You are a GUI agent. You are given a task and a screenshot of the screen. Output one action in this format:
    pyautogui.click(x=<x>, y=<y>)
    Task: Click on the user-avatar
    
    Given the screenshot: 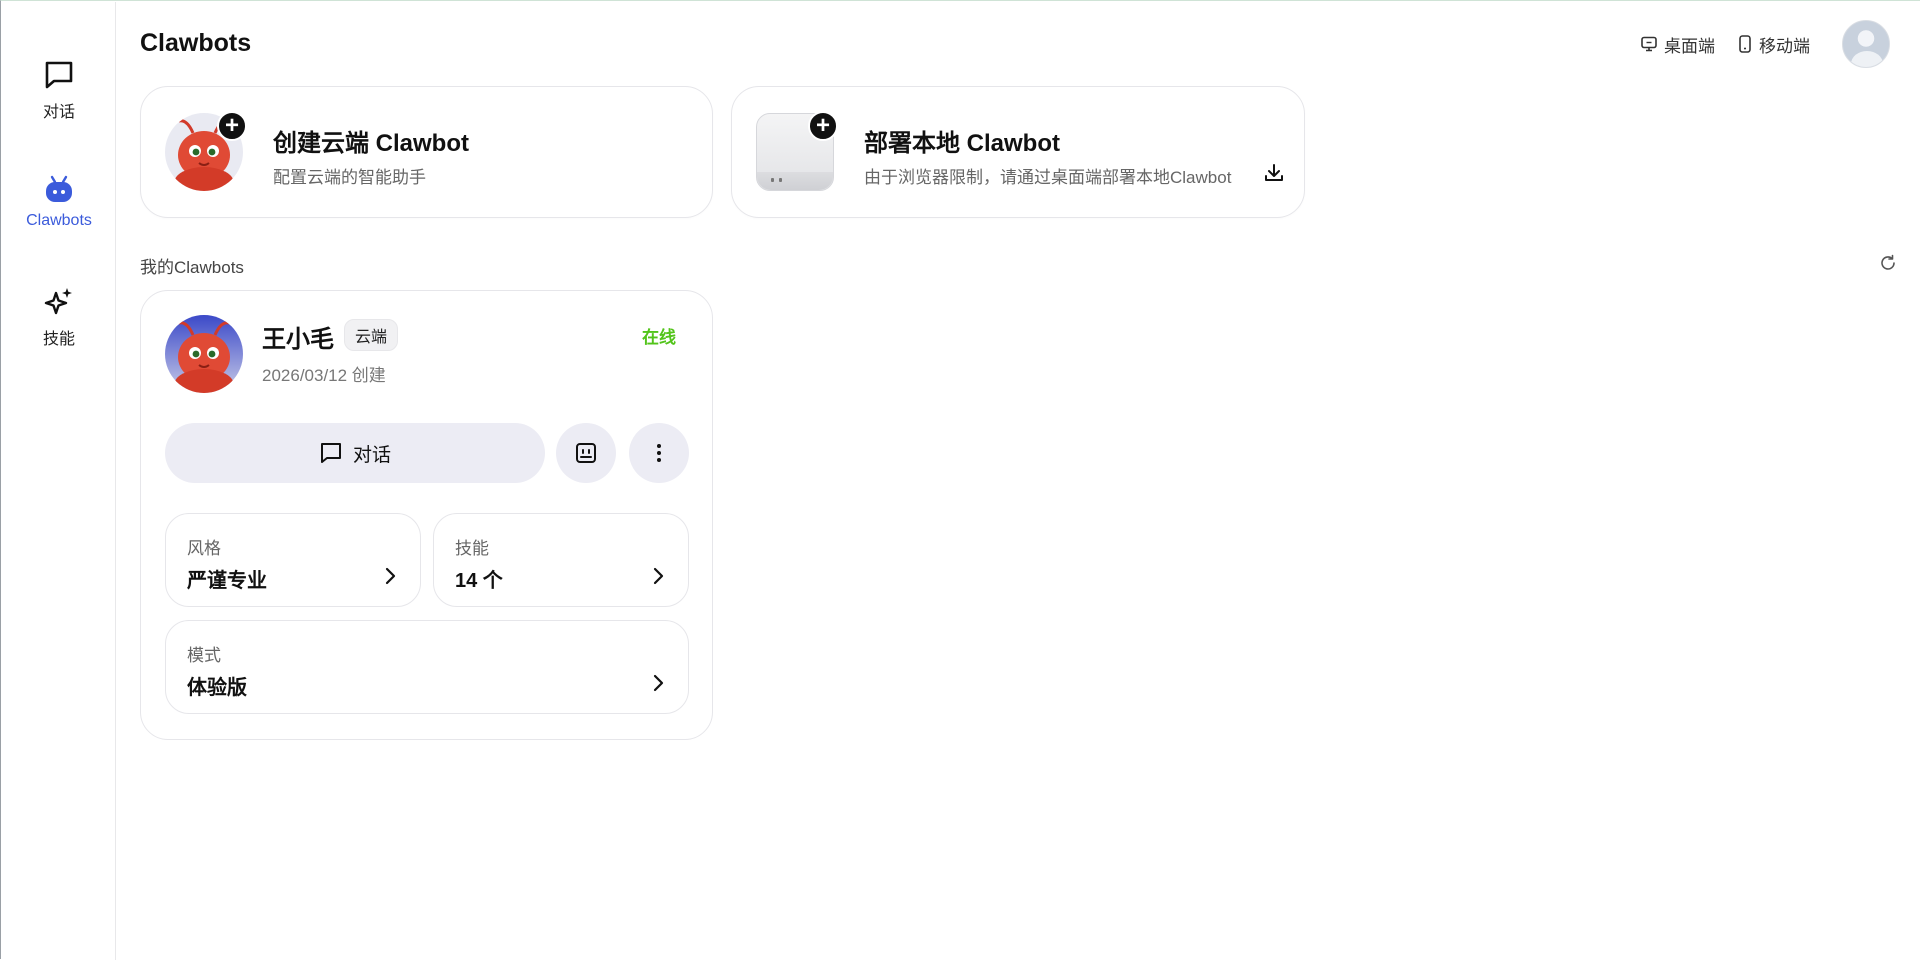 What is the action you would take?
    pyautogui.click(x=1866, y=44)
    